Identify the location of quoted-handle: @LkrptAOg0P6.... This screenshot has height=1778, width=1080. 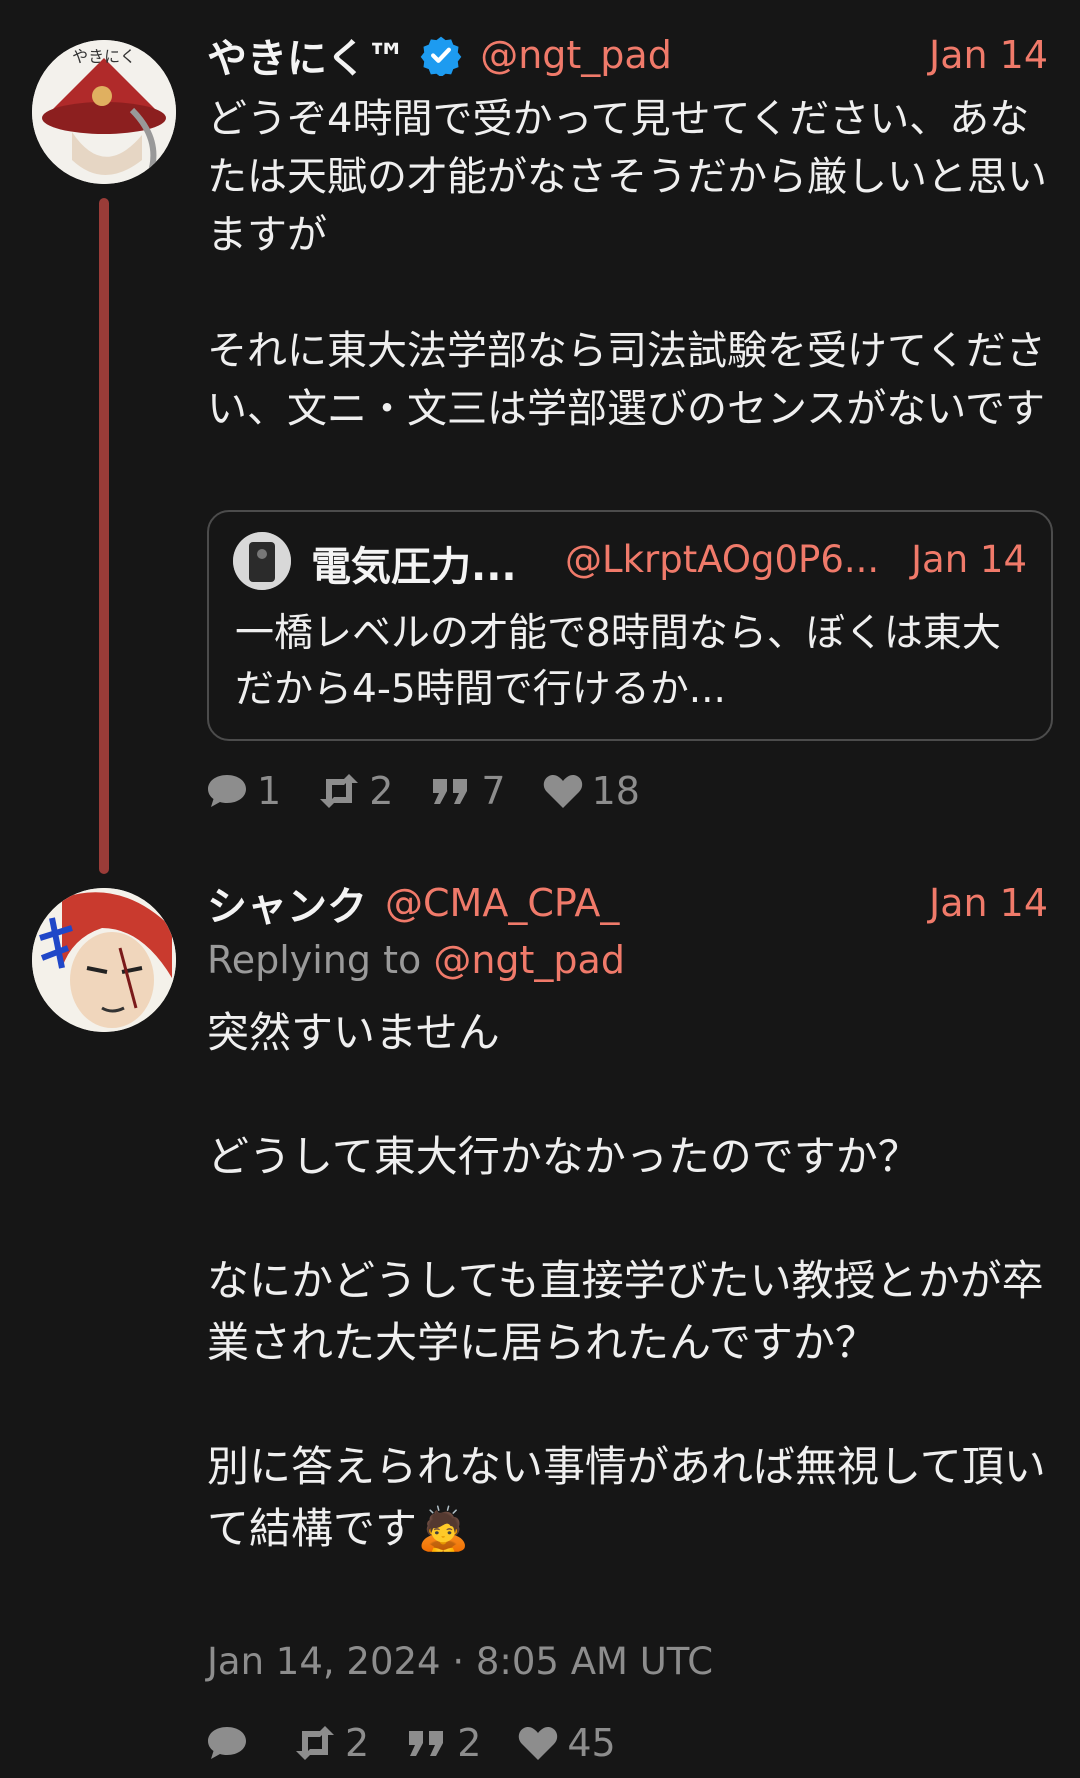
(722, 559).